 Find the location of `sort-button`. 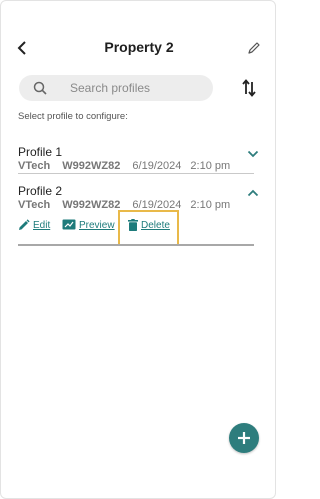

sort-button is located at coordinates (249, 88).